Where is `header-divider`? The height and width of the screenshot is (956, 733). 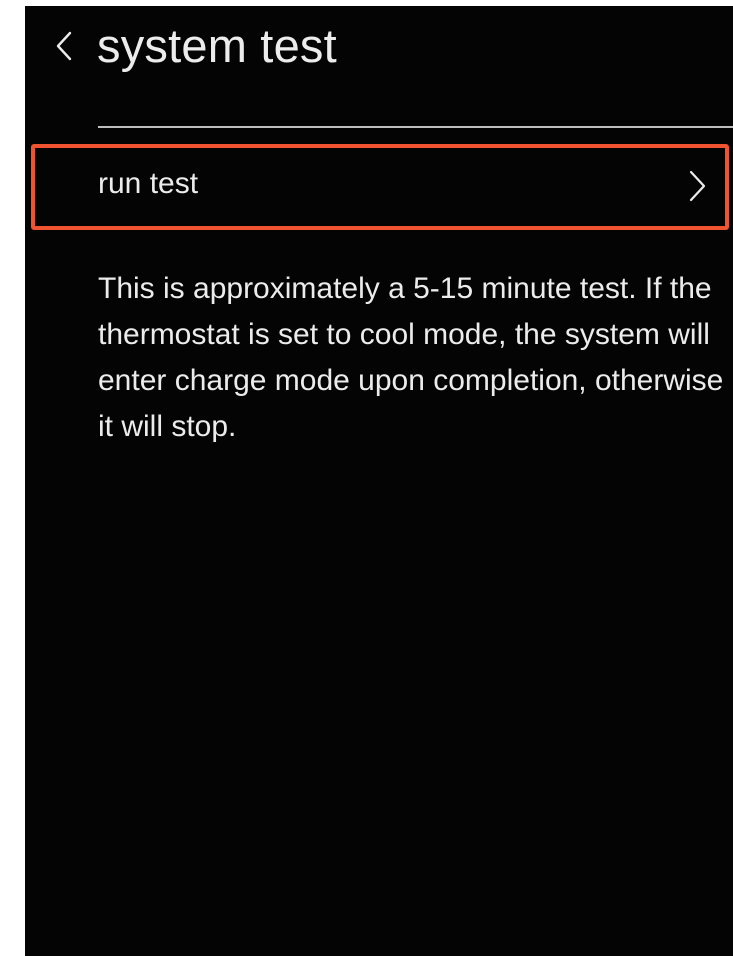
header-divider is located at coordinates (415, 127).